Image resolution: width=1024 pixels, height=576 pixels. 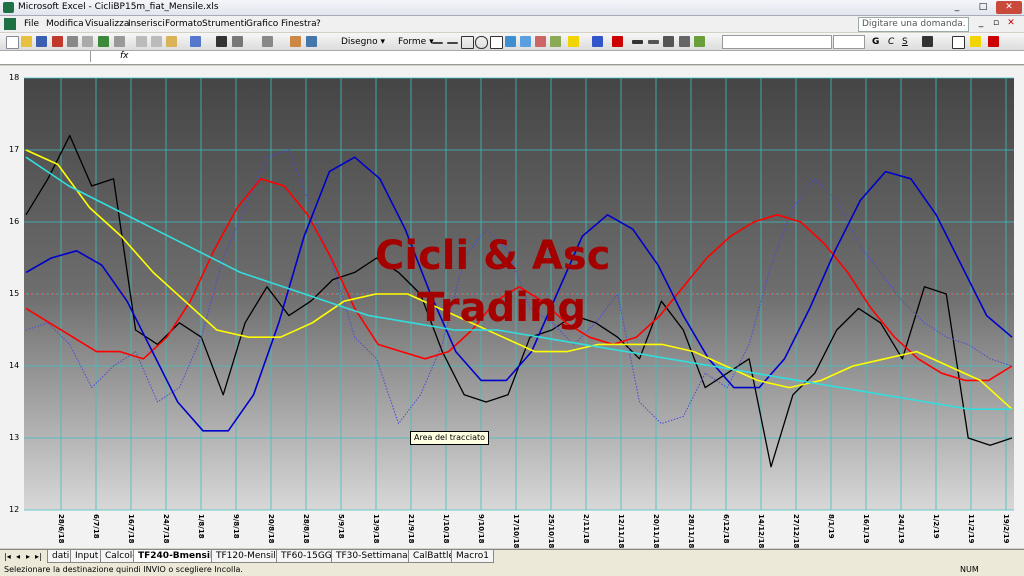 What do you see at coordinates (14, 437) in the screenshot?
I see `y-tick-label: 13` at bounding box center [14, 437].